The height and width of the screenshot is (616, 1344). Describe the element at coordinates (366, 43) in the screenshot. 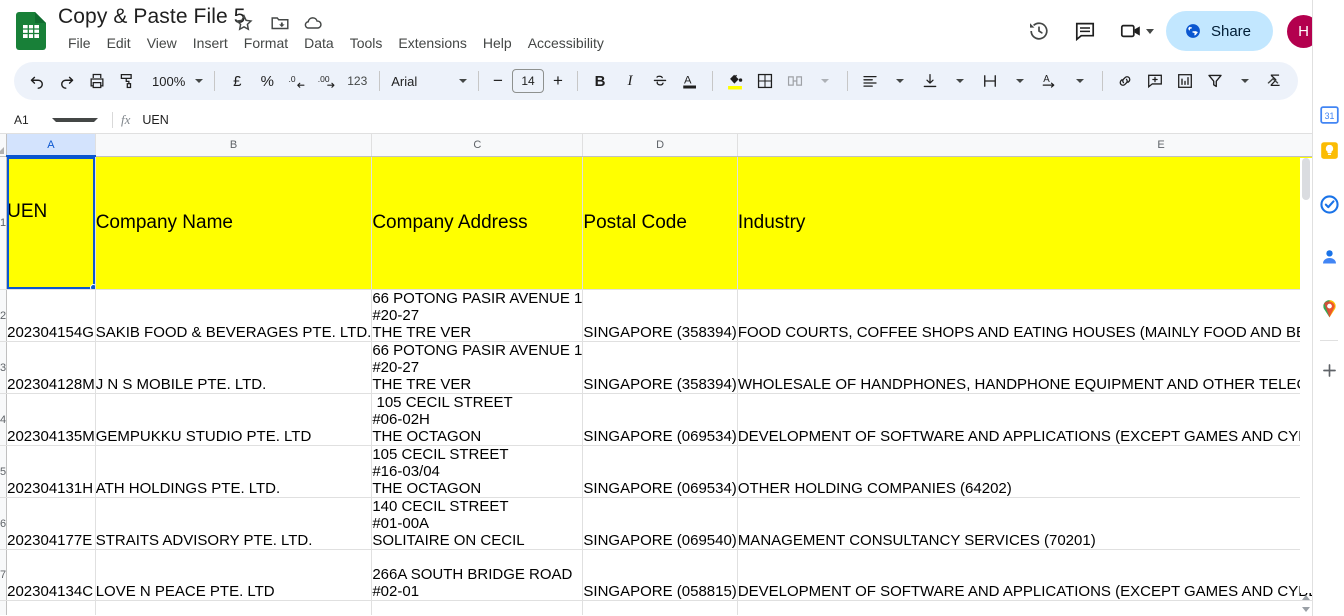

I see `menu-tools: Tools` at that location.